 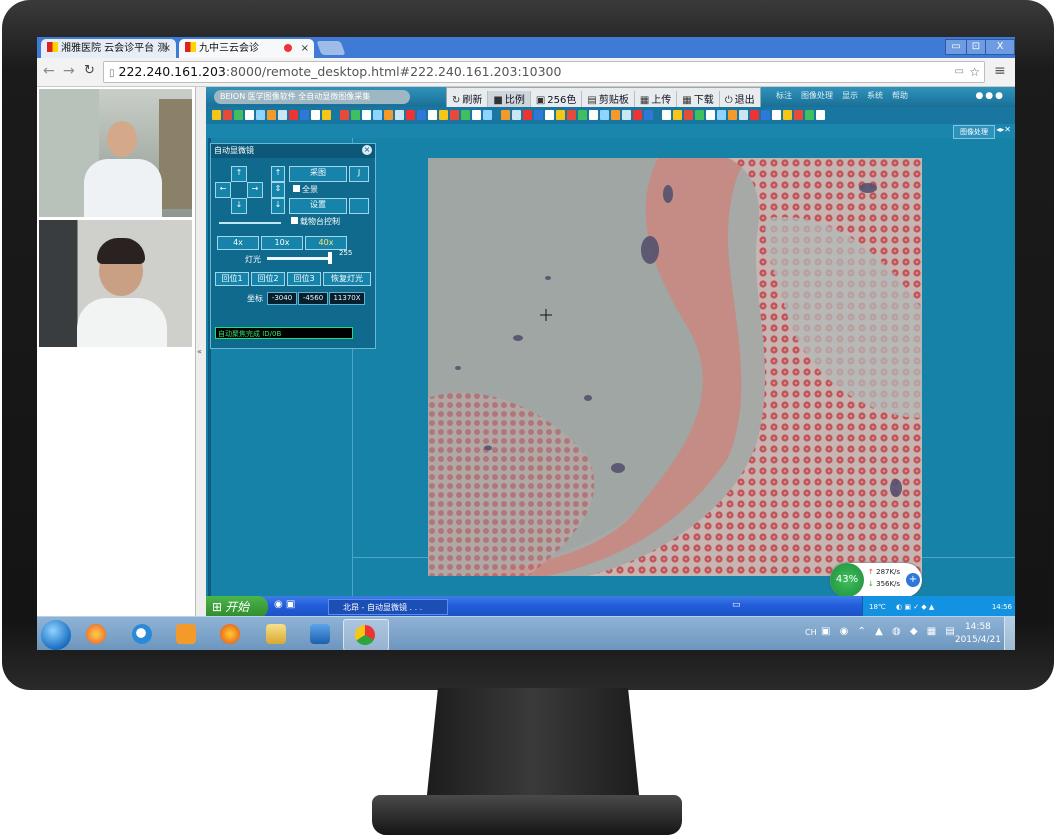 I want to click on menu-item-annotate: 标注, so click(x=784, y=95).